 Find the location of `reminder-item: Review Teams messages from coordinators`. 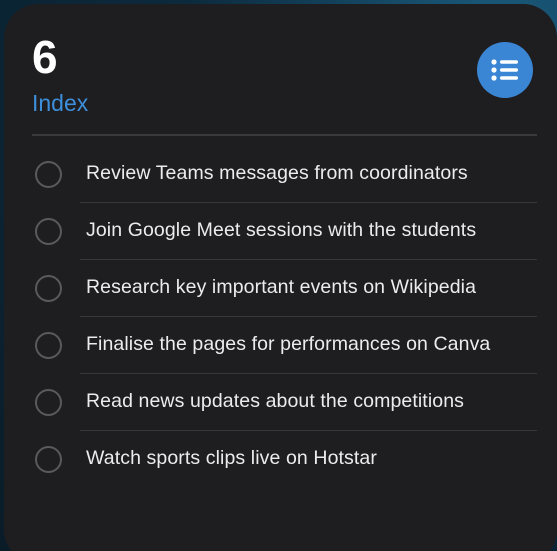

reminder-item: Review Teams messages from coordinators is located at coordinates (284, 174).